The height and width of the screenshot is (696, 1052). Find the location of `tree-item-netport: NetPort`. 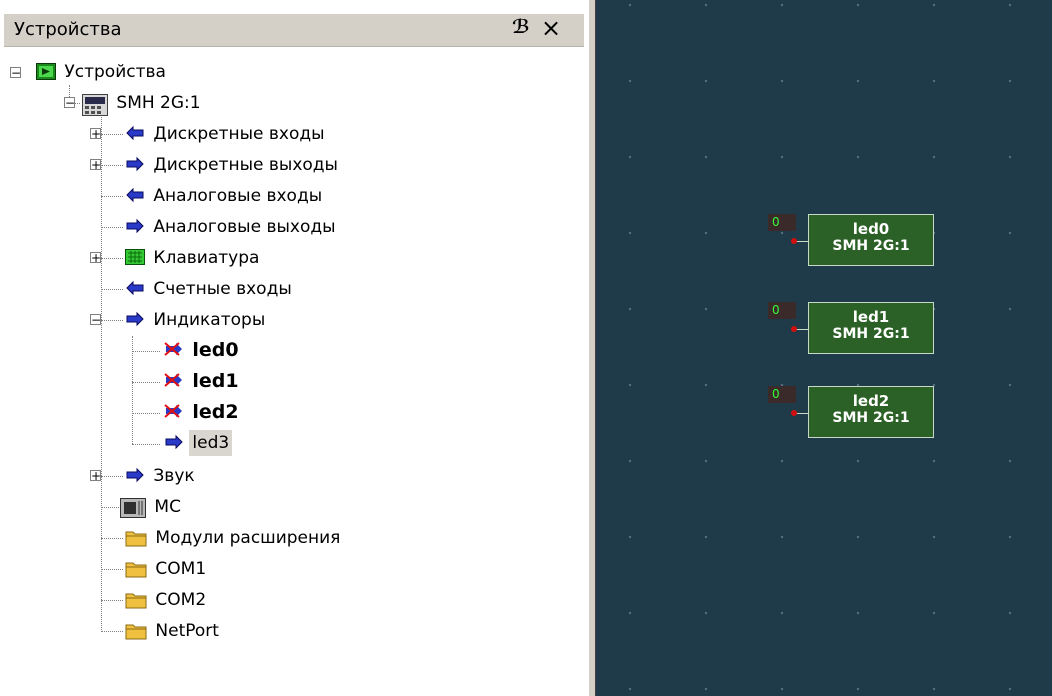

tree-item-netport: NetPort is located at coordinates (173, 631).